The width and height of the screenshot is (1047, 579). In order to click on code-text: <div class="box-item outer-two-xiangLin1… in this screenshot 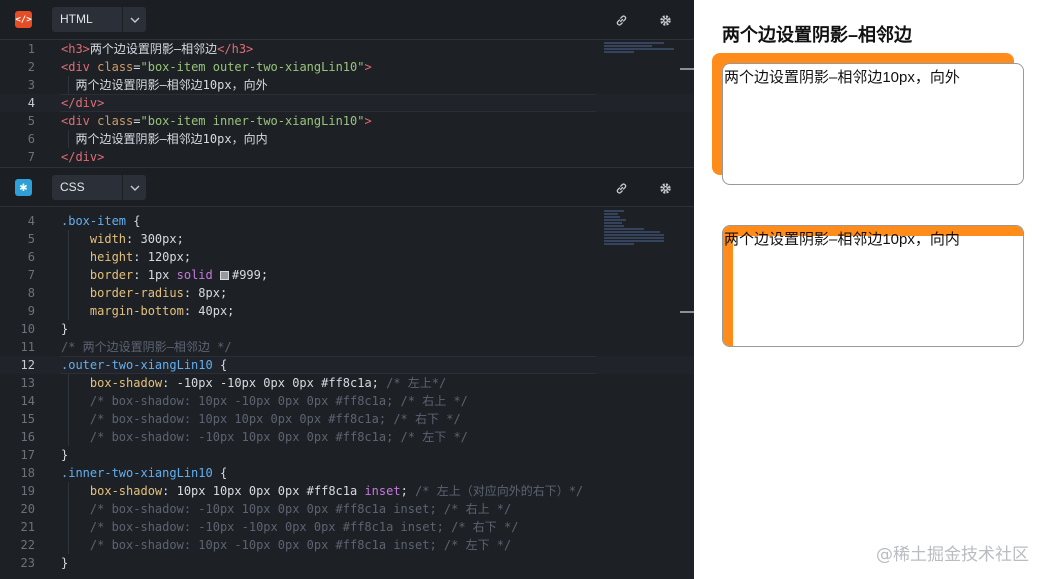, I will do `click(216, 67)`.